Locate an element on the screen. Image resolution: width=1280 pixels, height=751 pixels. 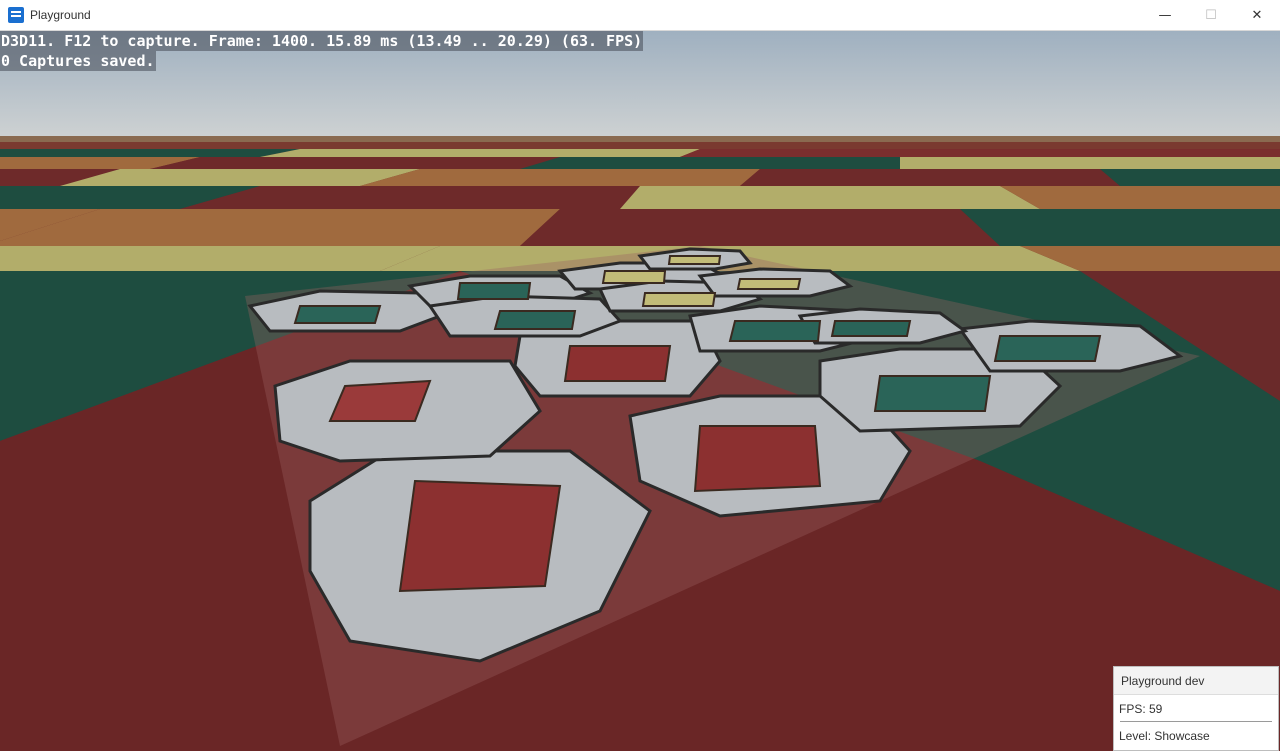
close-button: ✕ is located at coordinates (1257, 15).